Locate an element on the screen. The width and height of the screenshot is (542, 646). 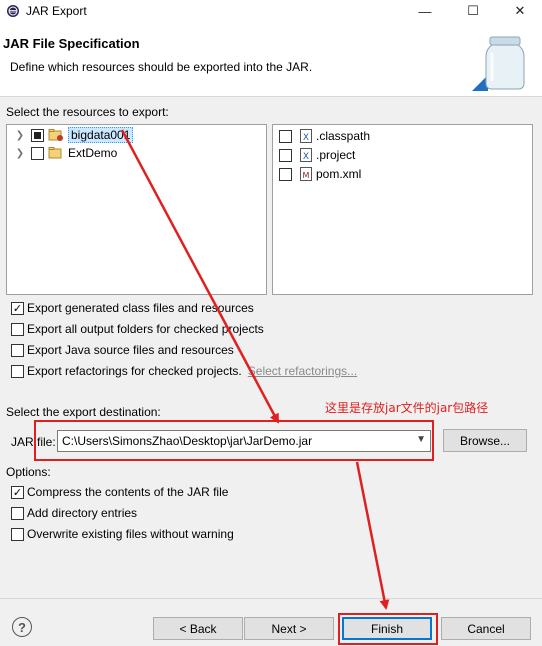
finish-button: Finish is located at coordinates (387, 628).